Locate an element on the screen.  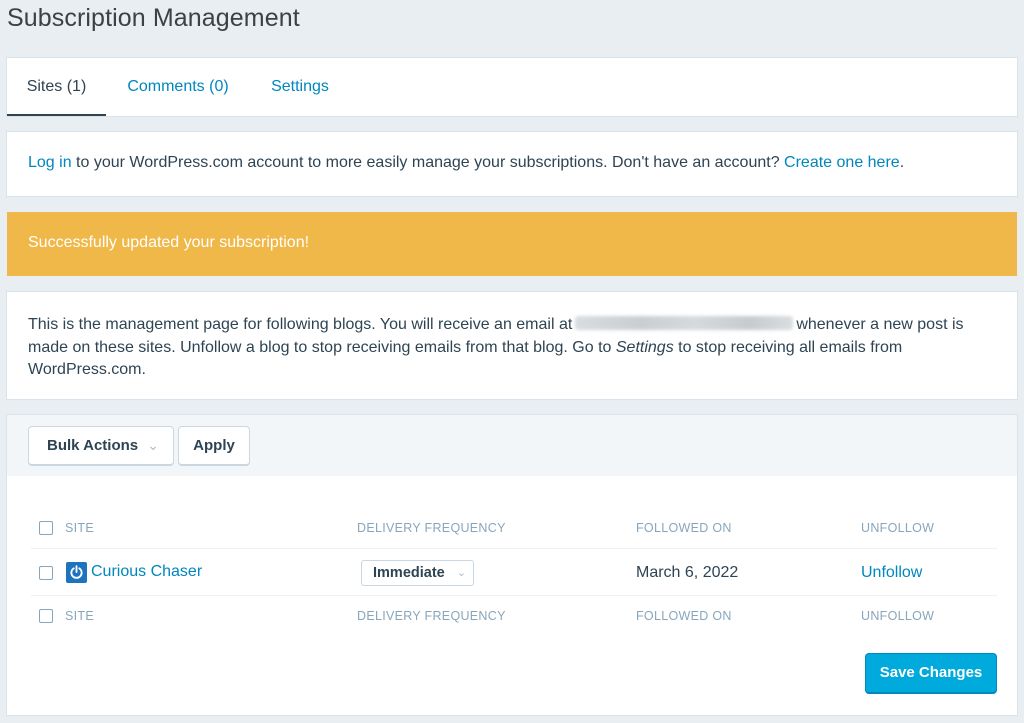
column-followed-on: Followed On is located at coordinates (684, 528).